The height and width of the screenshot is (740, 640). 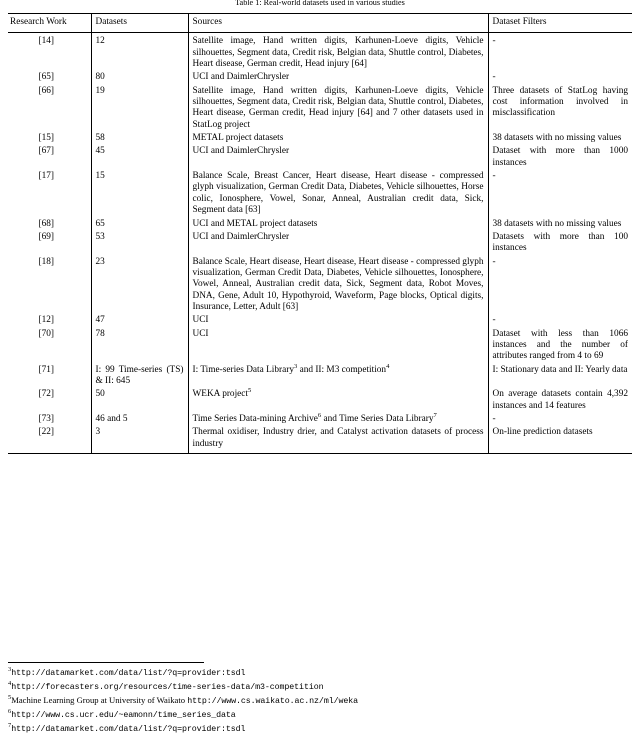 I want to click on footnote-marker: 7, so click(x=435, y=415).